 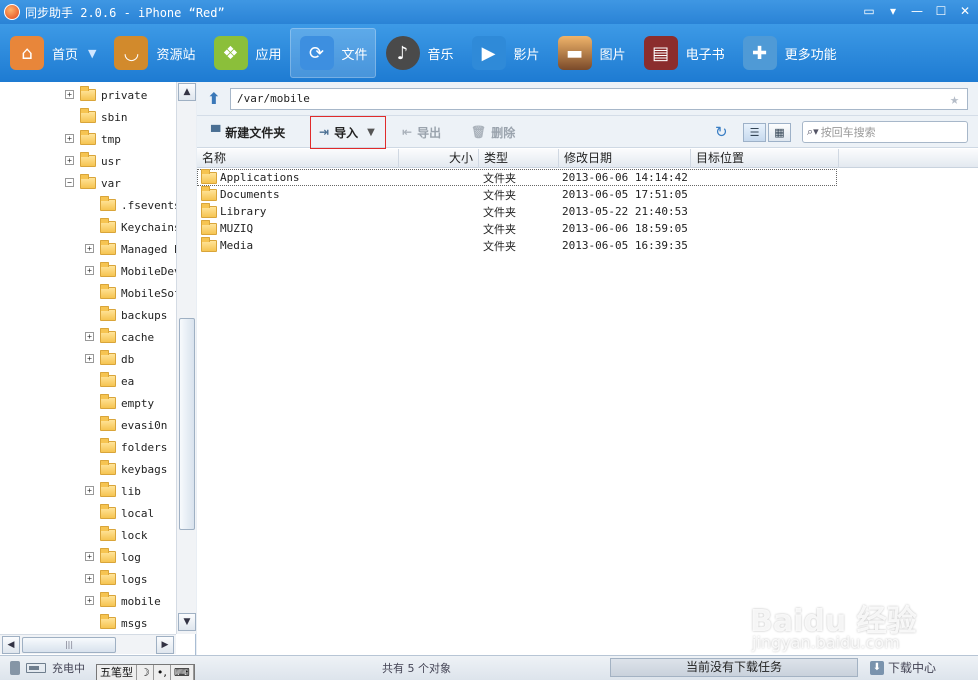 What do you see at coordinates (734, 667) in the screenshot?
I see `download-task-status: 当前没有下载任务` at bounding box center [734, 667].